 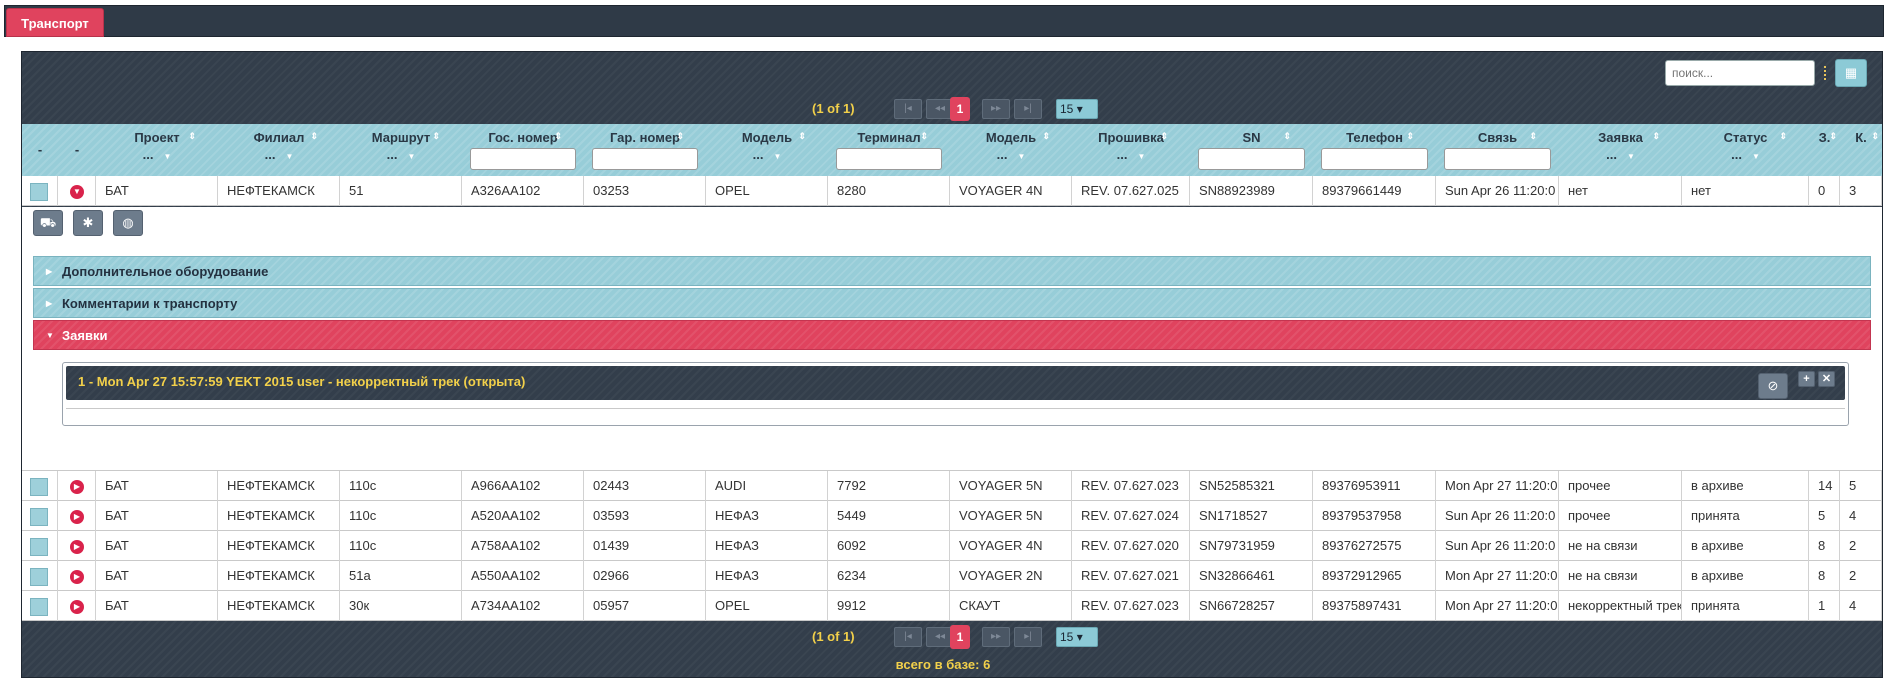 What do you see at coordinates (889, 606) in the screenshot?
I see `cell-terminal: 9912` at bounding box center [889, 606].